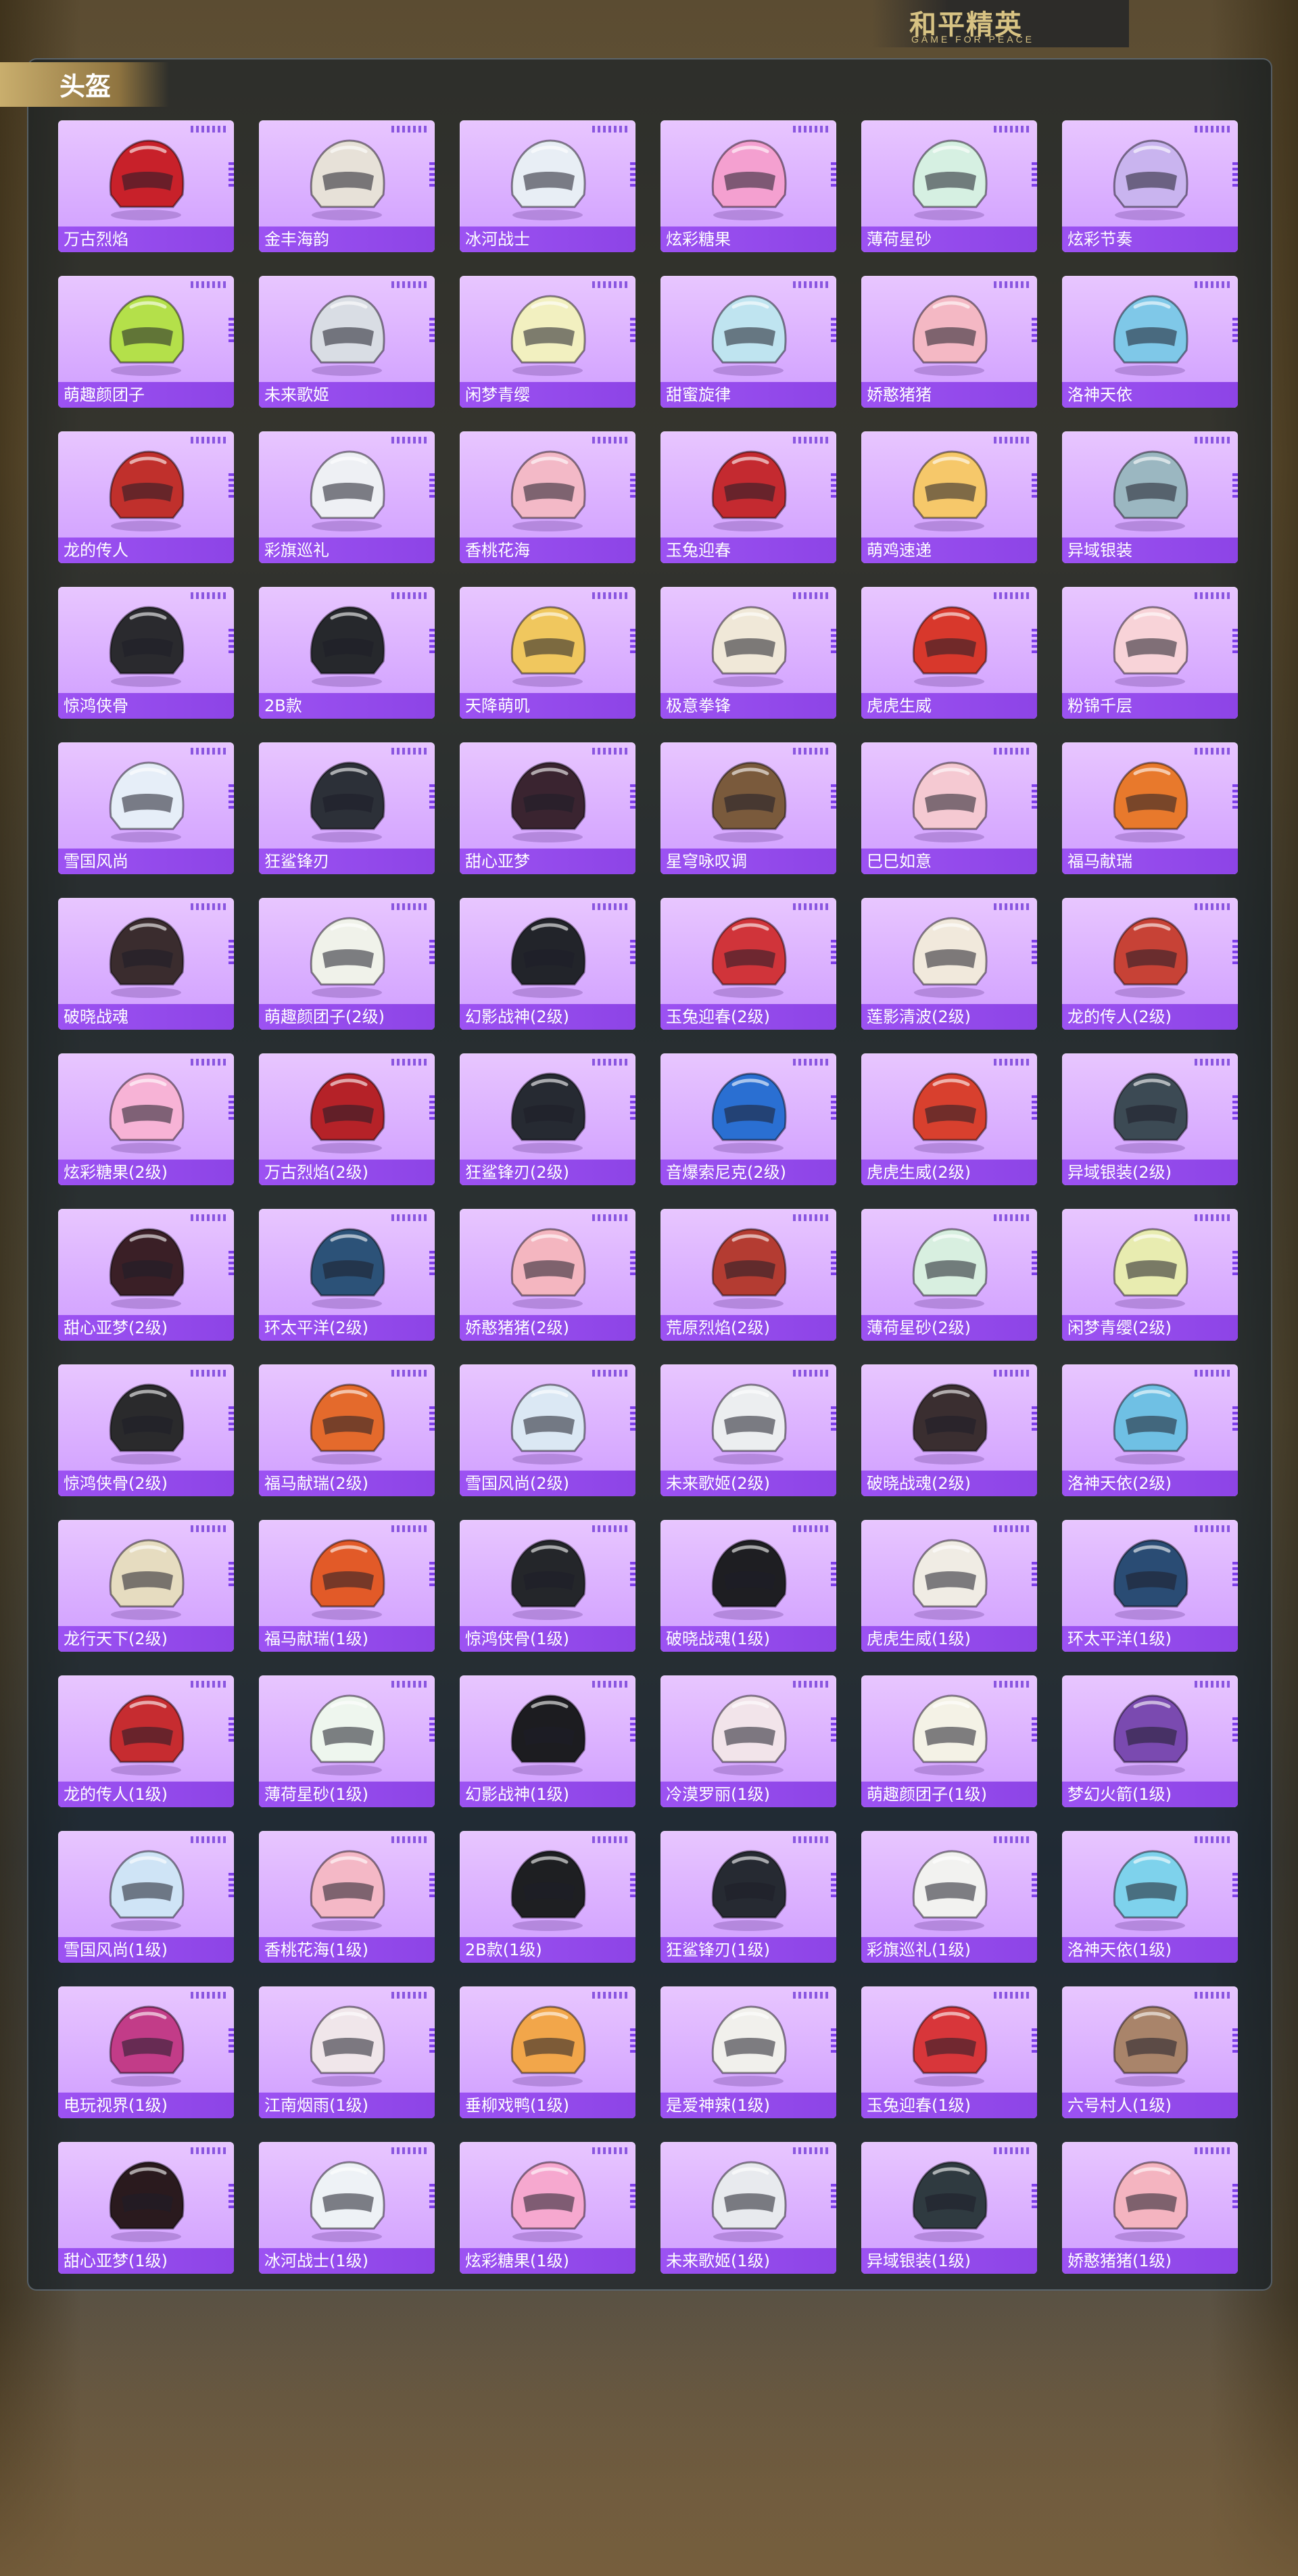  I want to click on helmet-card: 龙的传人(2级), so click(1150, 964).